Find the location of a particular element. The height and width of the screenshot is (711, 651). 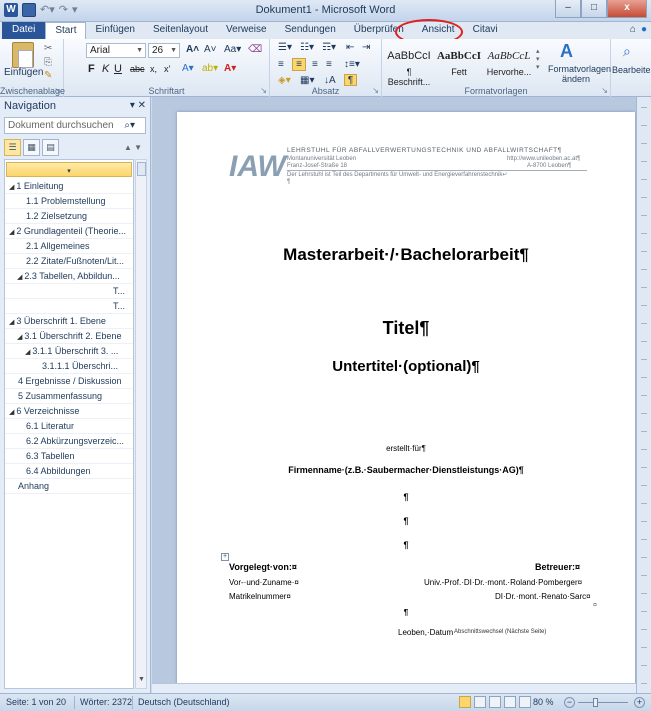

multilevel-list-icon: ☶▾ is located at coordinates (329, 47).